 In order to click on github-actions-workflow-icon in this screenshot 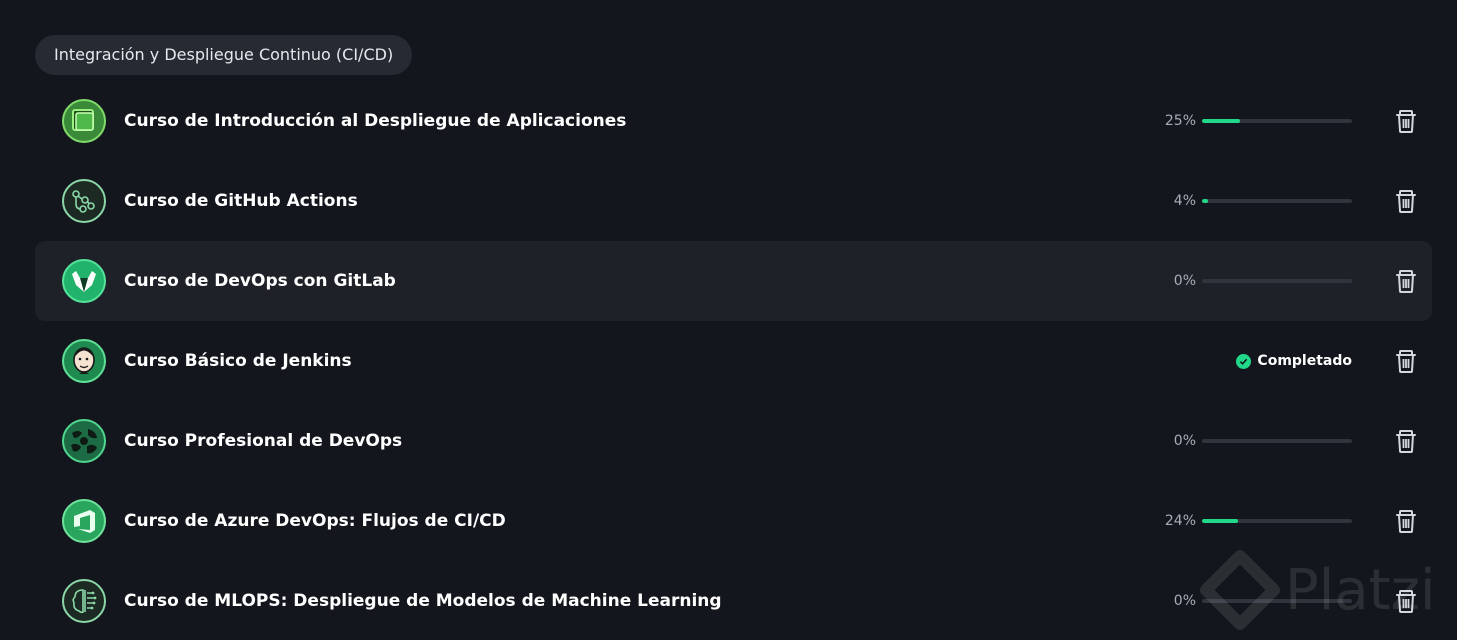, I will do `click(84, 201)`.